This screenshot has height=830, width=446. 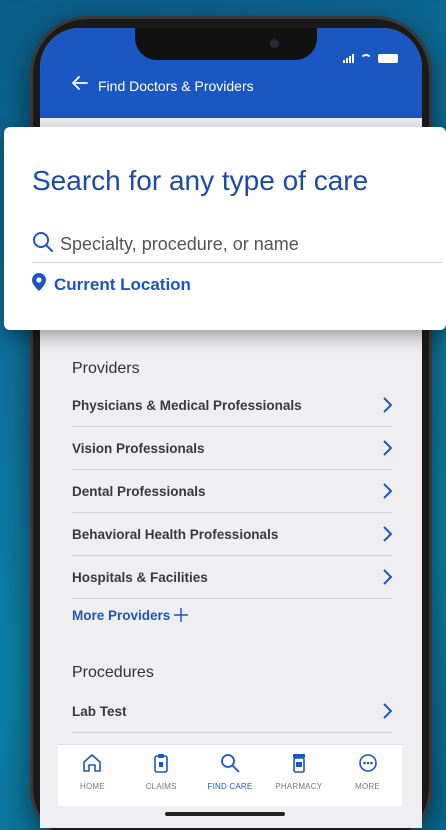 What do you see at coordinates (225, 814) in the screenshot?
I see `home-indicator` at bounding box center [225, 814].